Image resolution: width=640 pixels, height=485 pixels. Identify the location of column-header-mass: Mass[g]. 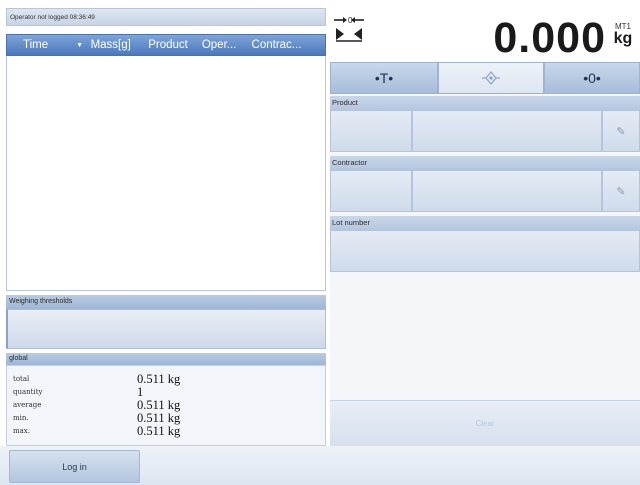
(116, 45).